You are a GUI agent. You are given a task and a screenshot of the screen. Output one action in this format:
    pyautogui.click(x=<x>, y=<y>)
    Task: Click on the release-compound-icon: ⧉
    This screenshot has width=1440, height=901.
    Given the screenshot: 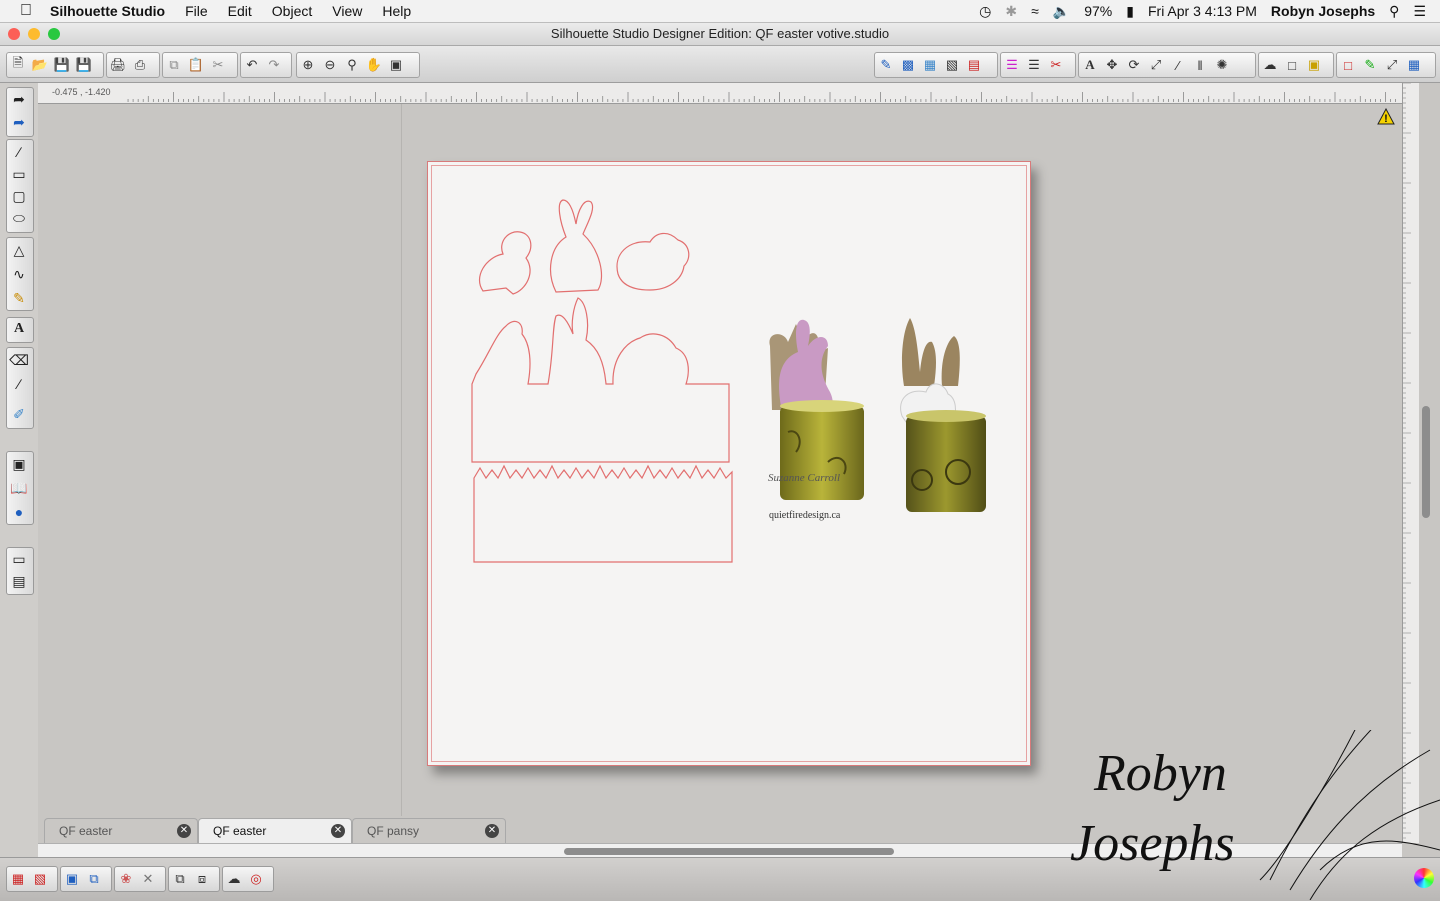 What is the action you would take?
    pyautogui.click(x=94, y=879)
    